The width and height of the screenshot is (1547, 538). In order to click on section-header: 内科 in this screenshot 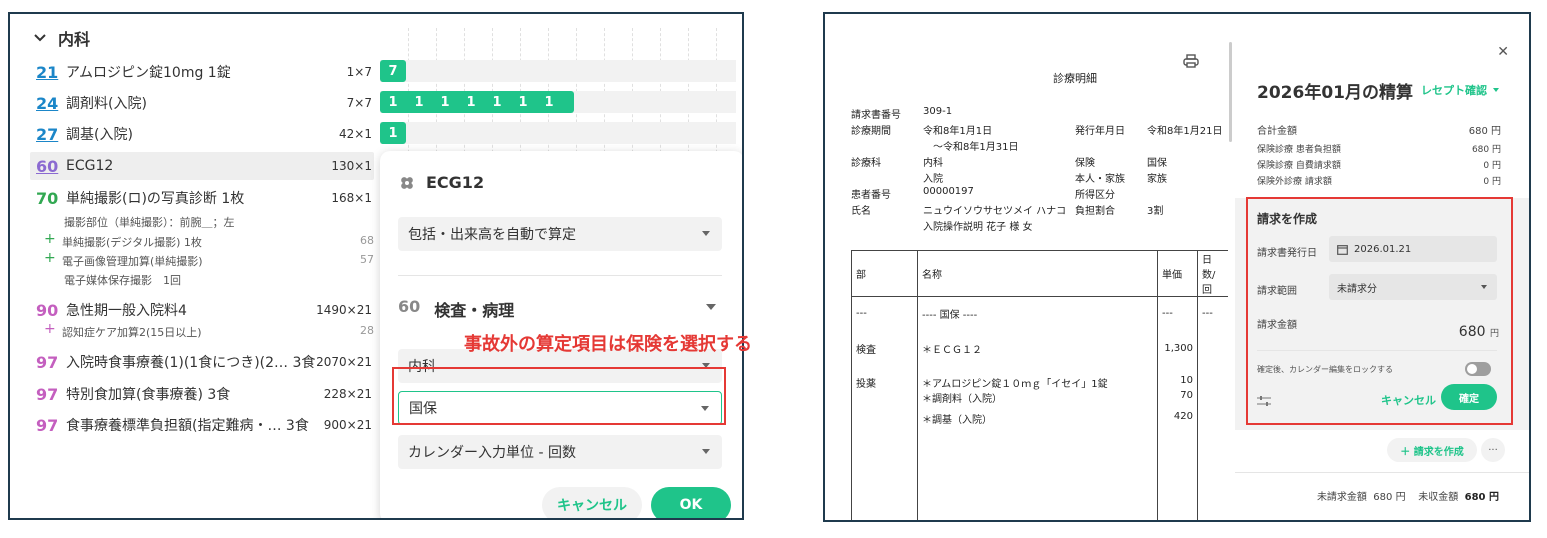, I will do `click(62, 38)`.